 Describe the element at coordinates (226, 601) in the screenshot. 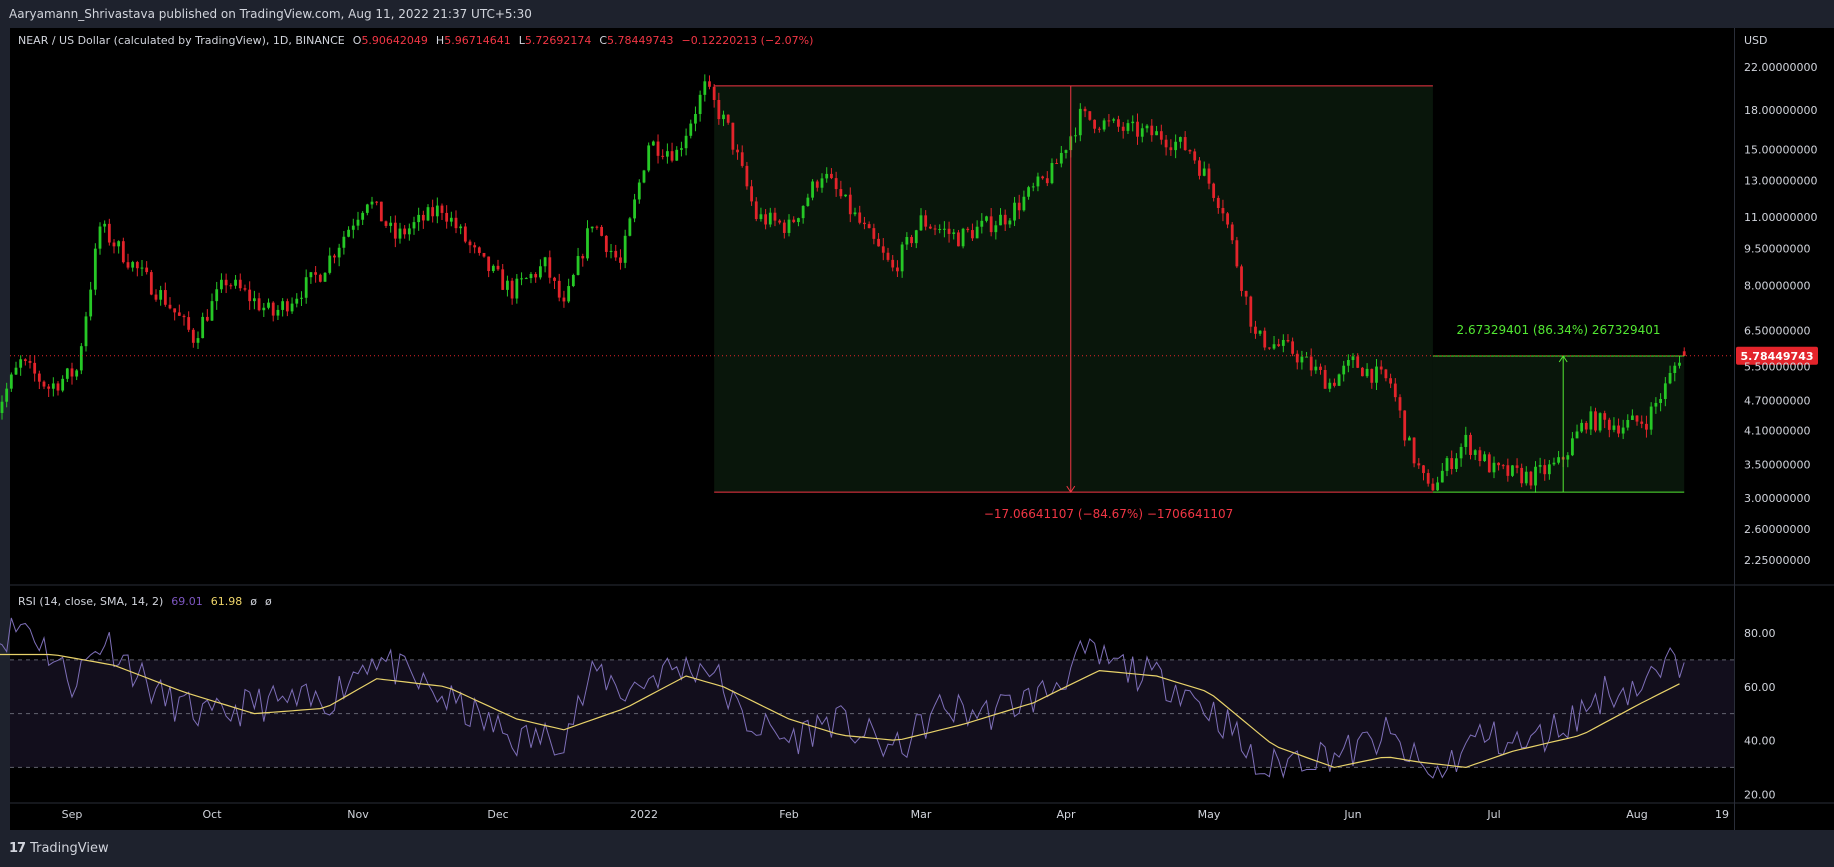

I see `rsi-sma-value: 61.98` at that location.